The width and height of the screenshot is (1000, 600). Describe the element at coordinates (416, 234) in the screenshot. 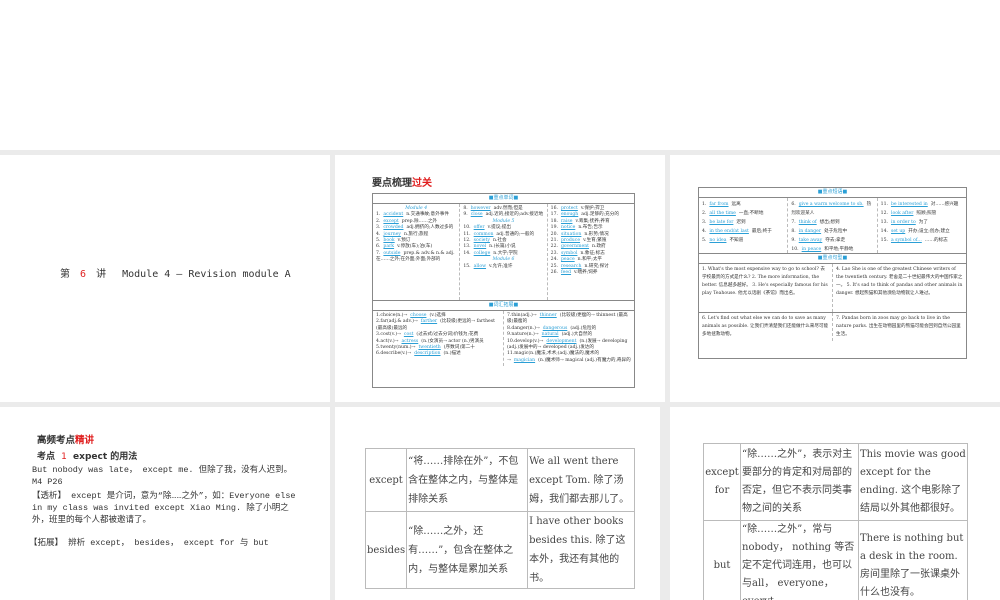

I see `item-text: n.旅行;旅程` at that location.